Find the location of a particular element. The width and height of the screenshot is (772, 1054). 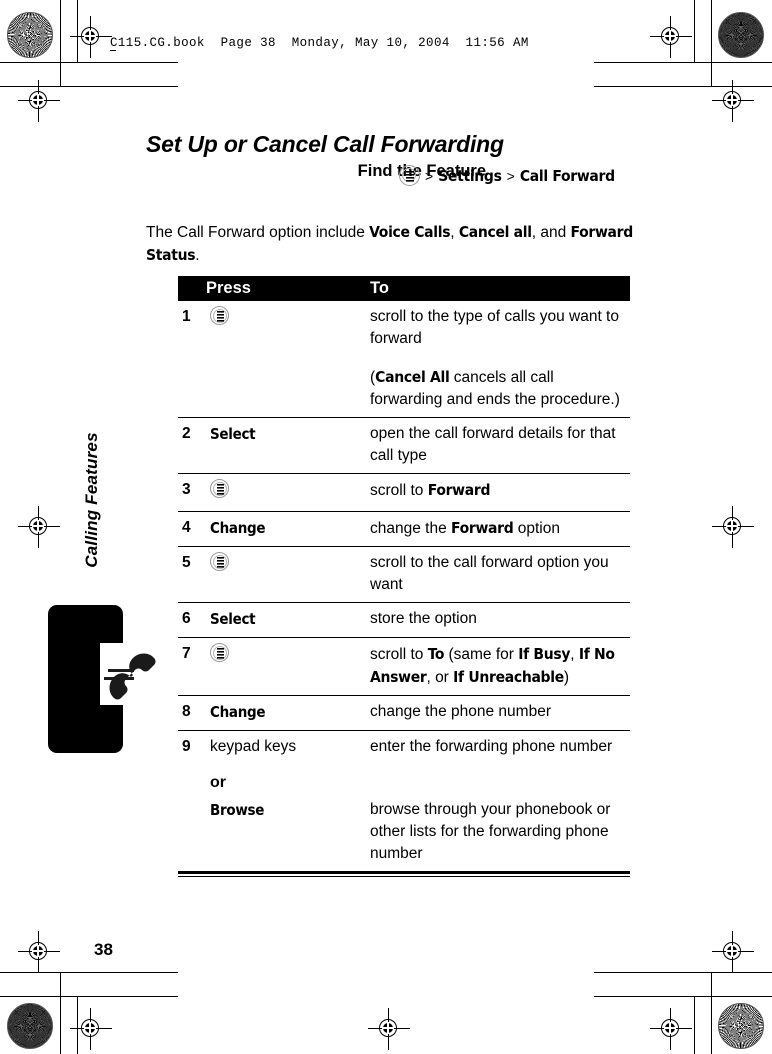

step-press-cell: Browse is located at coordinates (286, 810).